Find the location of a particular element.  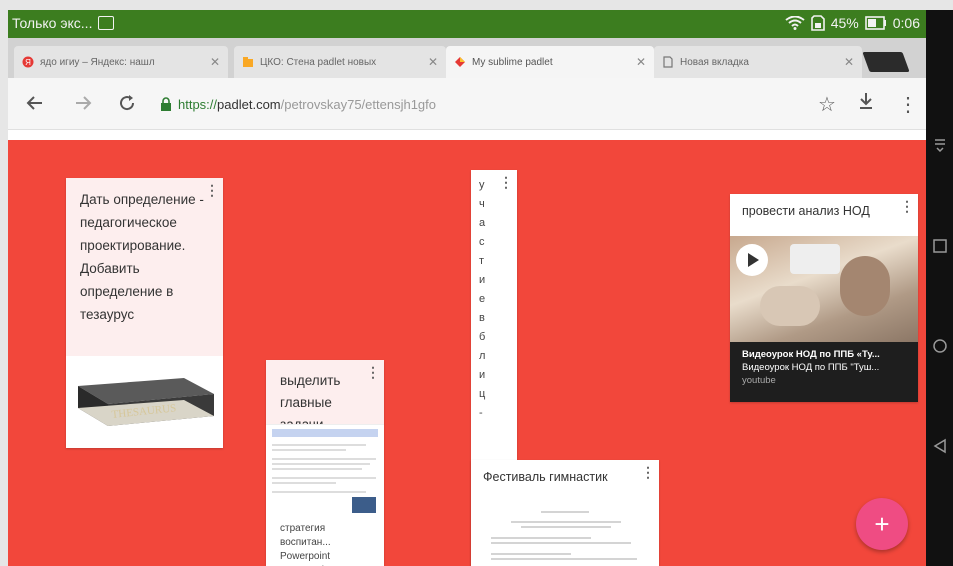

forward-arrow-icon is located at coordinates (83, 103).